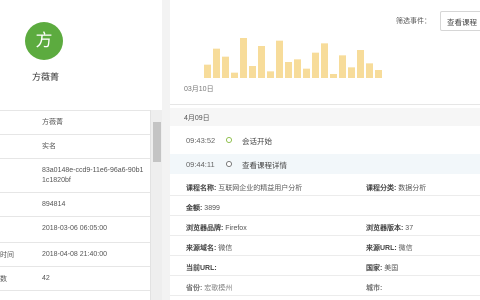  What do you see at coordinates (325, 266) in the screenshot?
I see `detail-row: 当前URL: 国家: 美国` at bounding box center [325, 266].